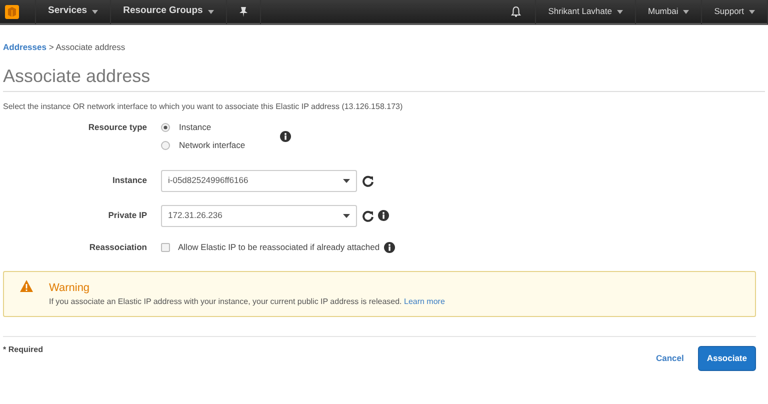 The width and height of the screenshot is (768, 404). I want to click on warning-title: Warning, so click(70, 288).